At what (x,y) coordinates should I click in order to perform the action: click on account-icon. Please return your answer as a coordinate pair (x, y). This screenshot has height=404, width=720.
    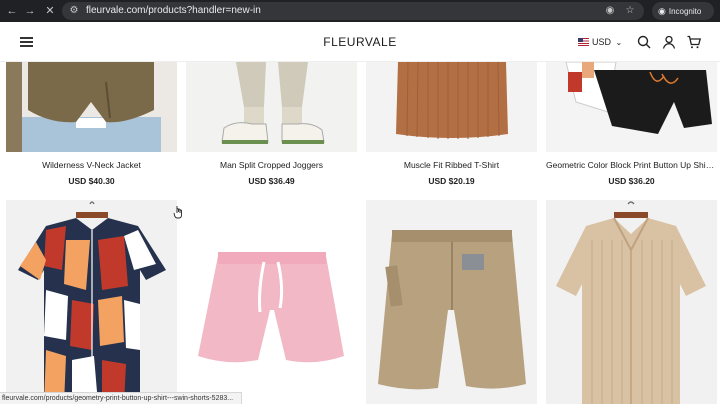
    Looking at the image, I should click on (669, 42).